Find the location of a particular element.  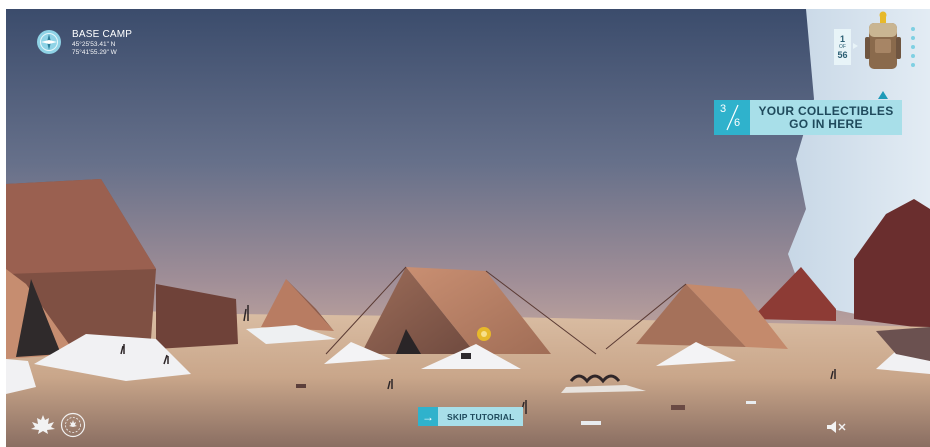

tooltip-step-total: 6 is located at coordinates (737, 123).